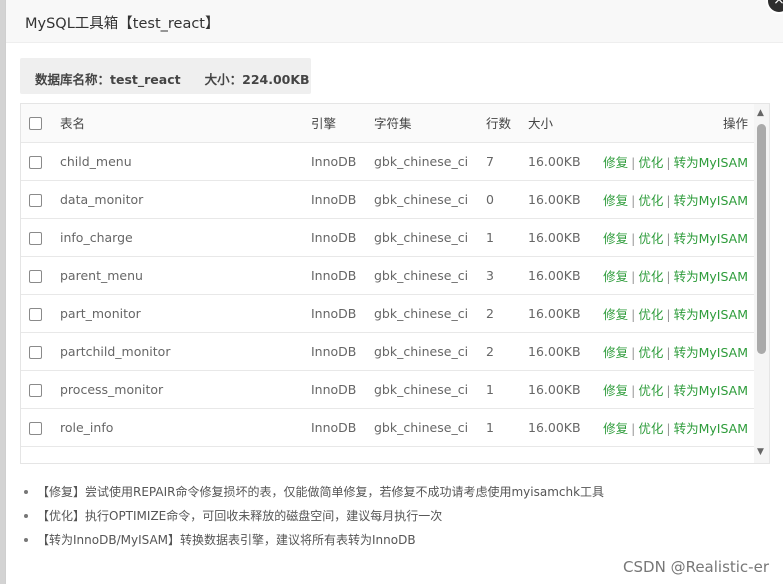  What do you see at coordinates (760, 113) in the screenshot?
I see `scroll-up-arrow-icon: ▲` at bounding box center [760, 113].